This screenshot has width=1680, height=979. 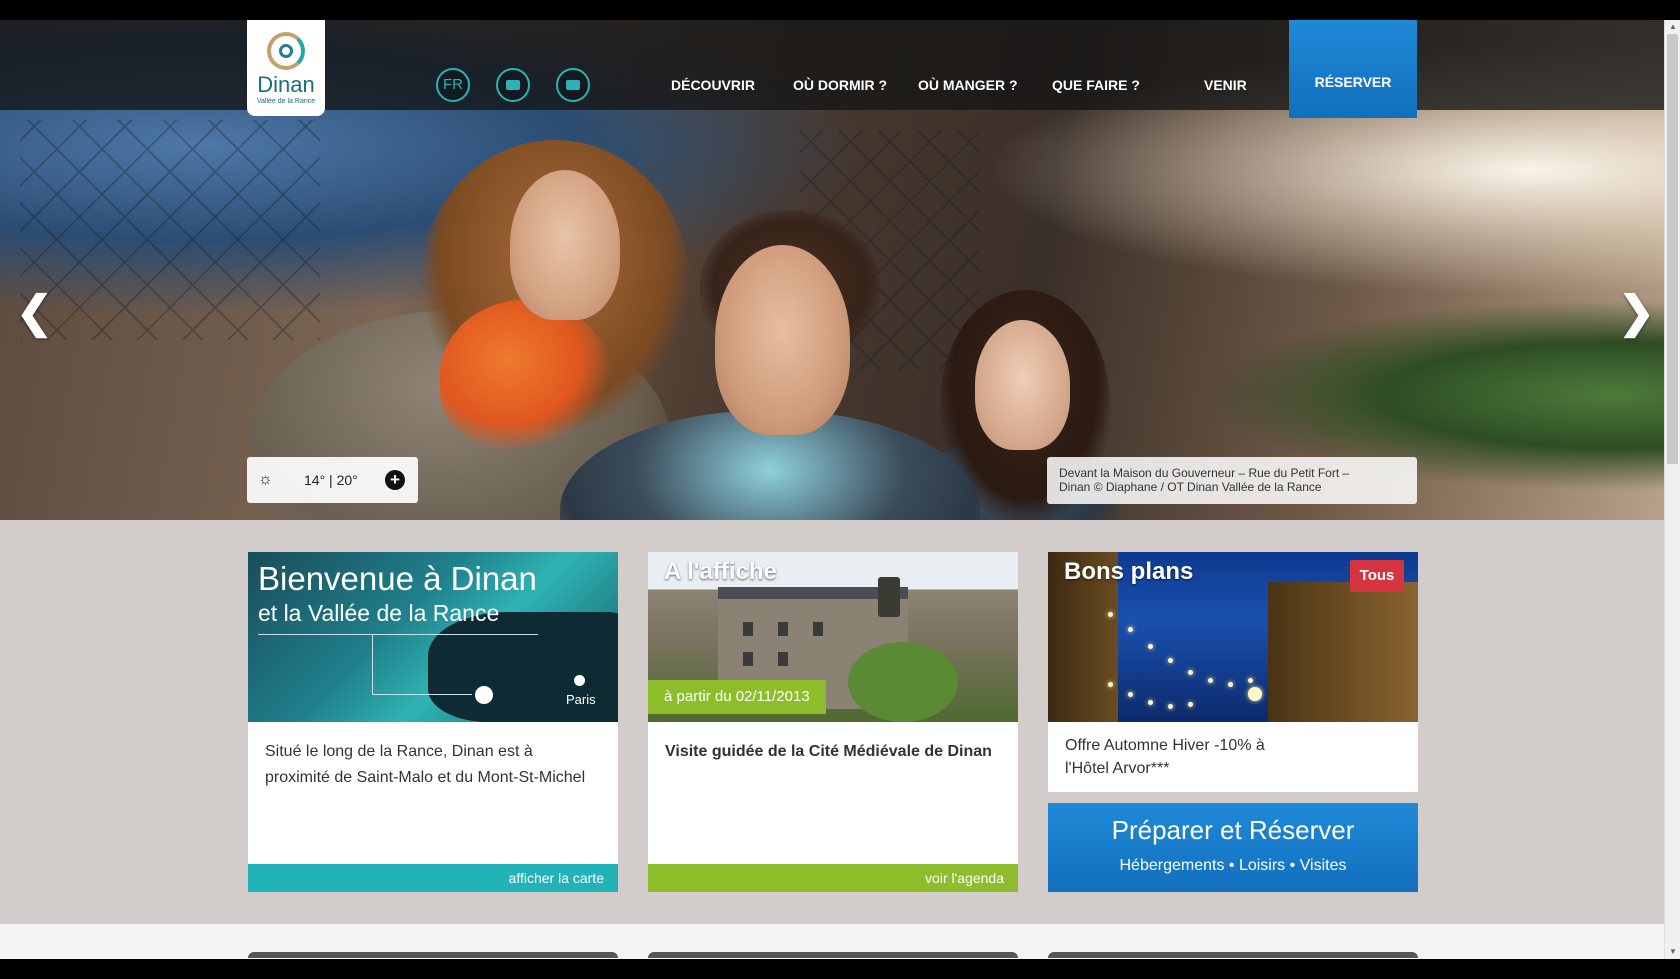 I want to click on welcome-title: Bienvenue à Dinan, so click(x=397, y=578).